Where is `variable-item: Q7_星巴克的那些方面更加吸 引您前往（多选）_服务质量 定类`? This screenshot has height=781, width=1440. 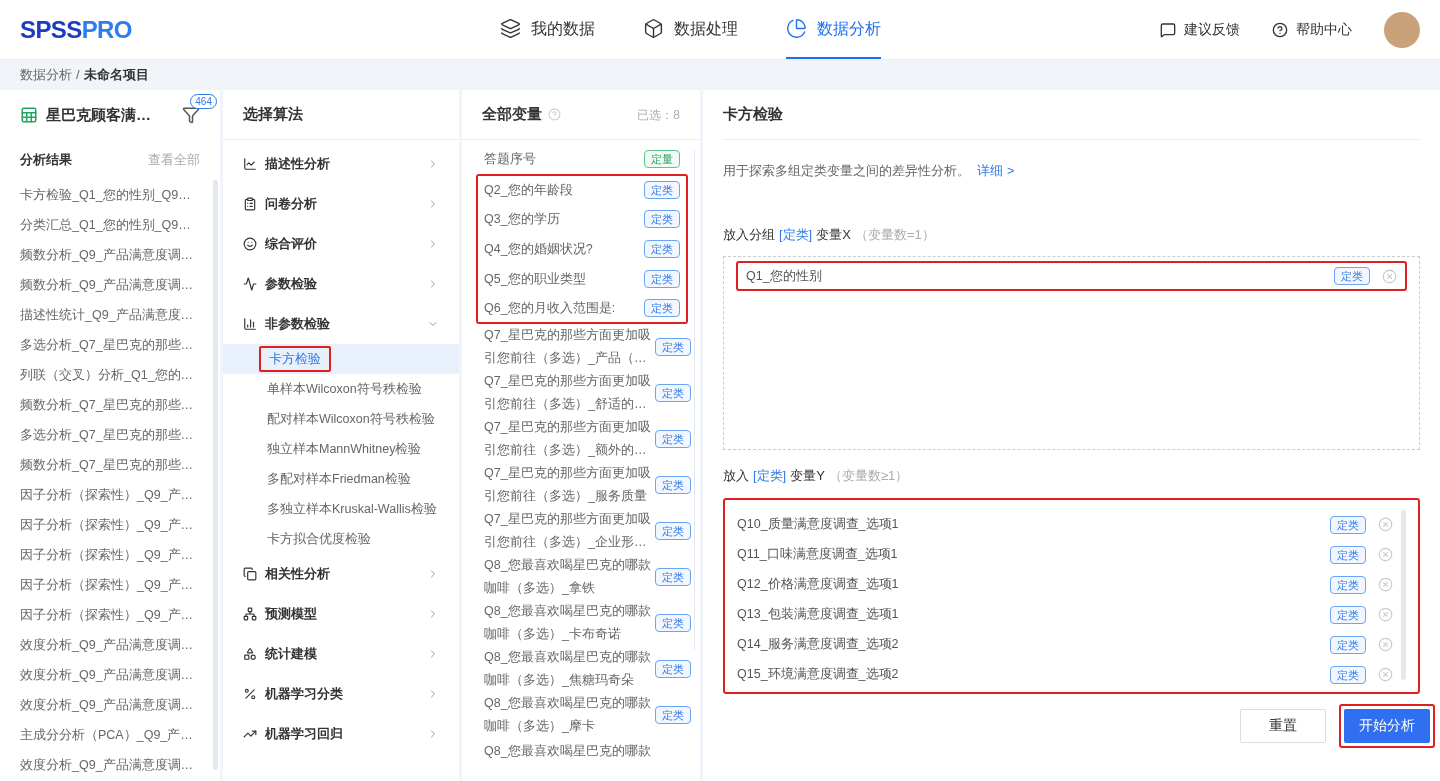
variable-item: Q7_星巴克的那些方面更加吸 引您前往（多选）_服务质量 定类 is located at coordinates (582, 485).